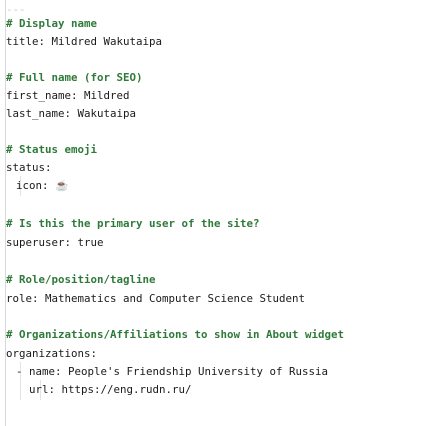 This screenshot has height=426, width=441. I want to click on code-line-6: first_name: Mildred, so click(68, 95).